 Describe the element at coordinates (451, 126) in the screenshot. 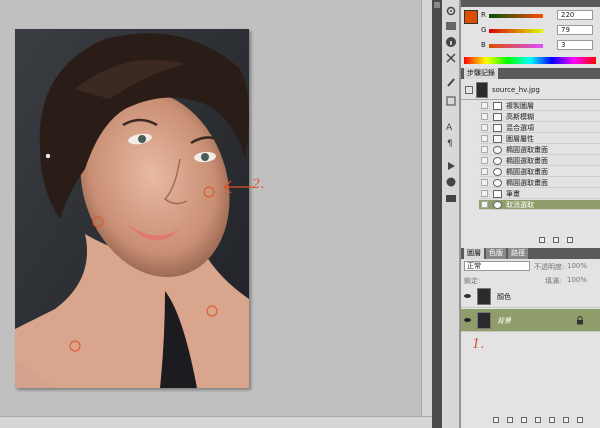

I see `character-icon: A` at that location.